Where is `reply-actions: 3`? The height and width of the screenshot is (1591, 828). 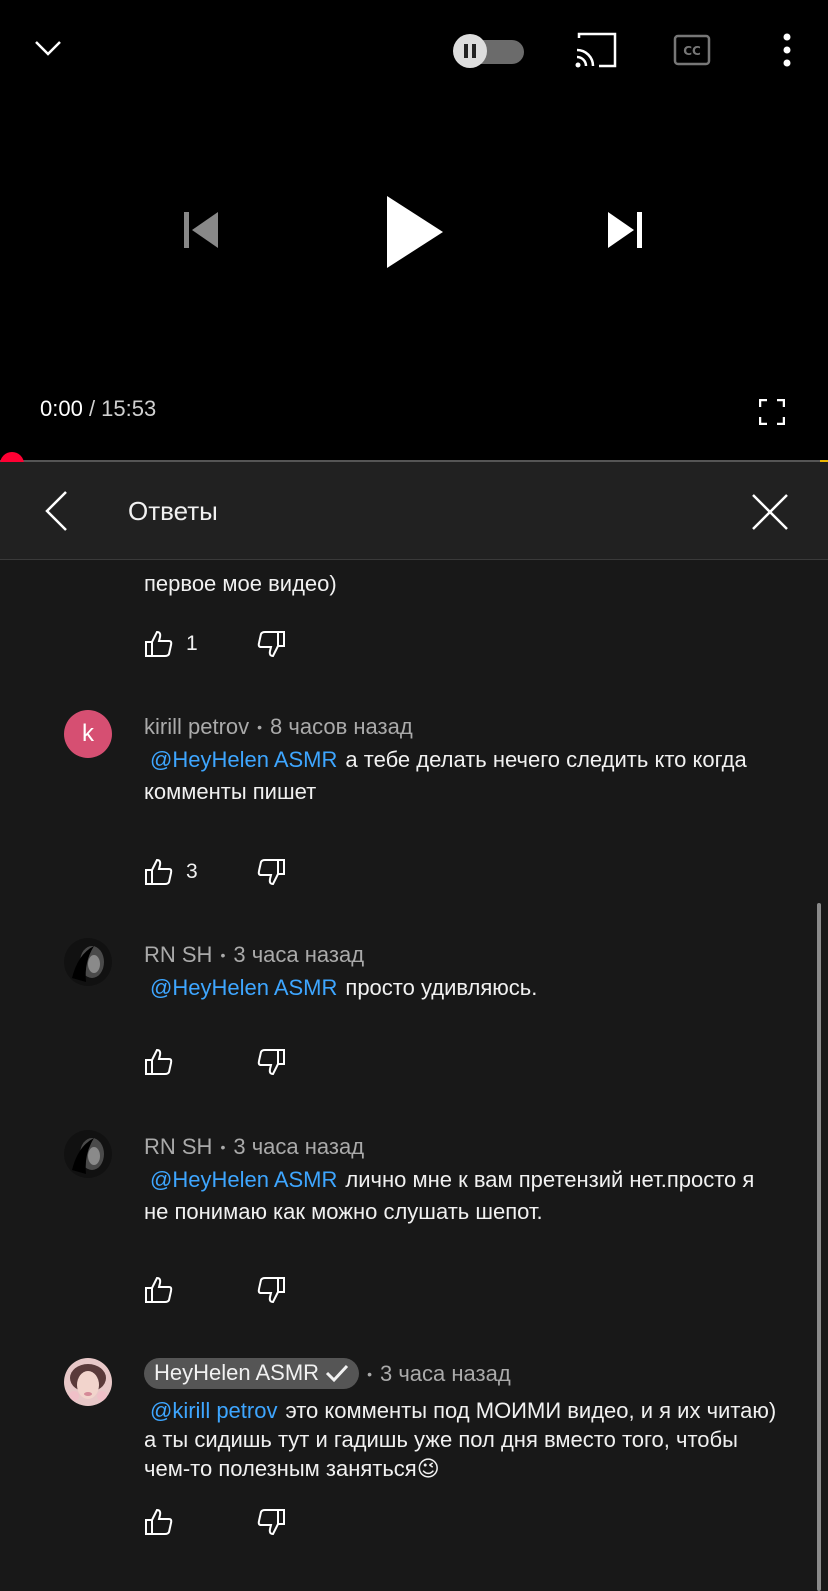 reply-actions: 3 is located at coordinates (215, 872).